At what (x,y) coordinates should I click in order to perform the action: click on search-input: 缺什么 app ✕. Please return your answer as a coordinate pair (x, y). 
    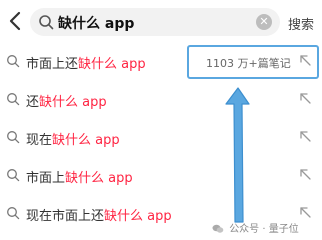
    Looking at the image, I should click on (155, 22).